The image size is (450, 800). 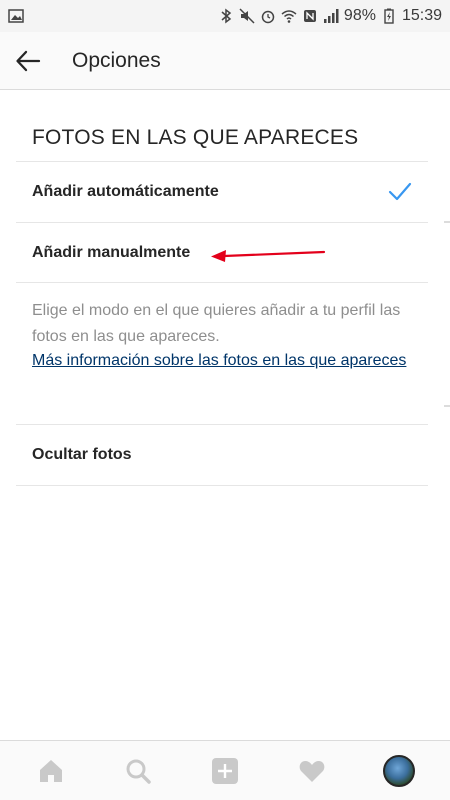 I want to click on image-icon, so click(x=16, y=16).